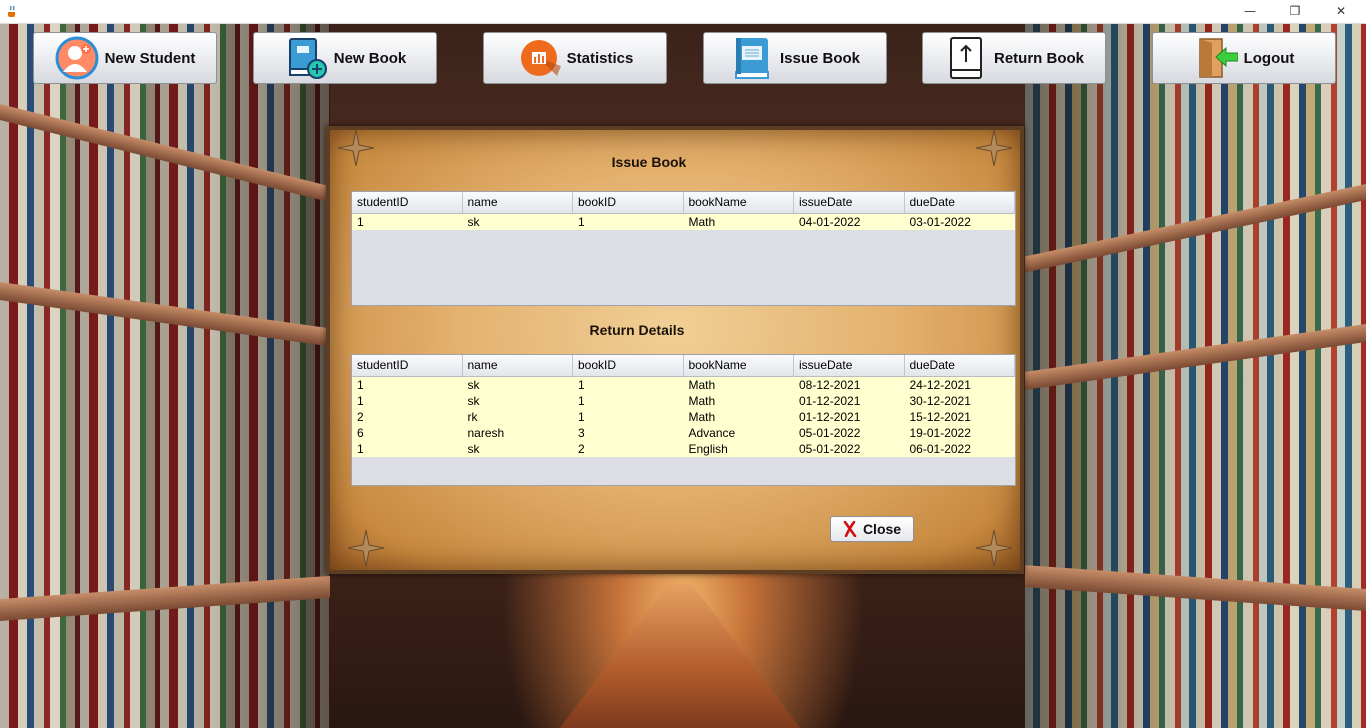 This screenshot has width=1366, height=728. I want to click on table-row: 2 rk 1 Math 01-12-2021 15-12-2021, so click(683, 417).